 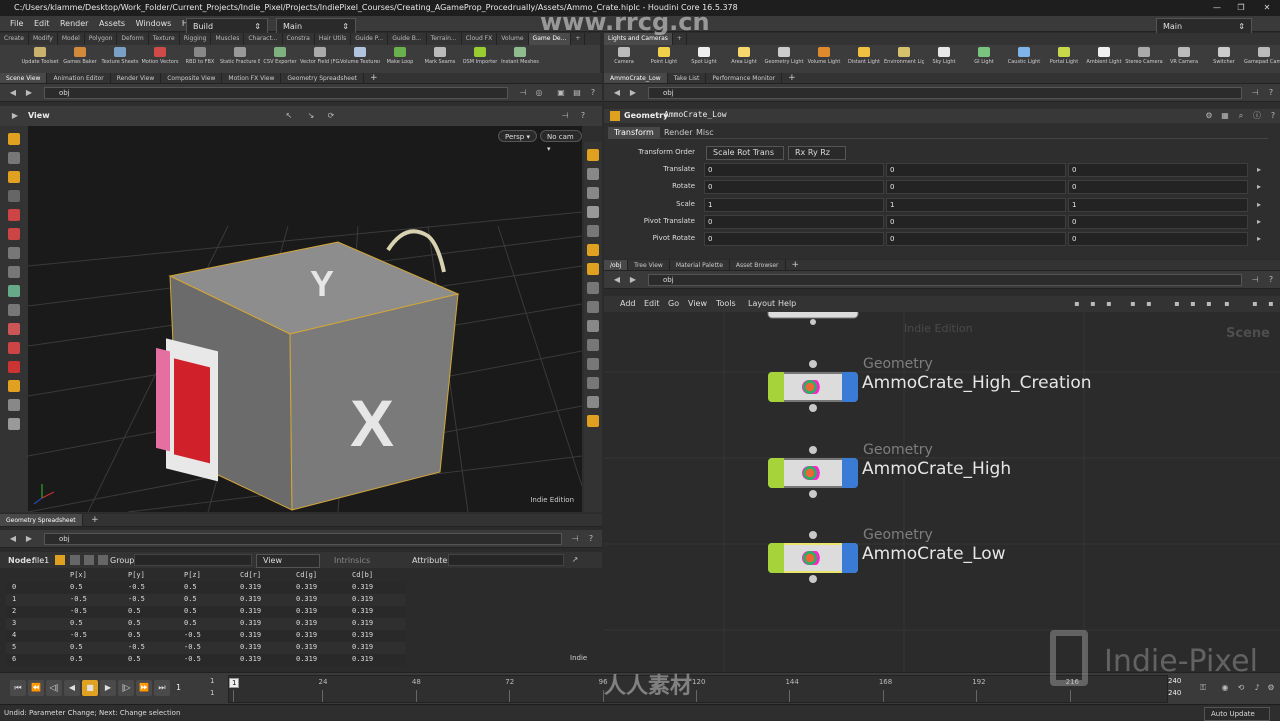 What do you see at coordinates (1184, 59) in the screenshot?
I see `shelf-tool: VR Camera` at bounding box center [1184, 59].